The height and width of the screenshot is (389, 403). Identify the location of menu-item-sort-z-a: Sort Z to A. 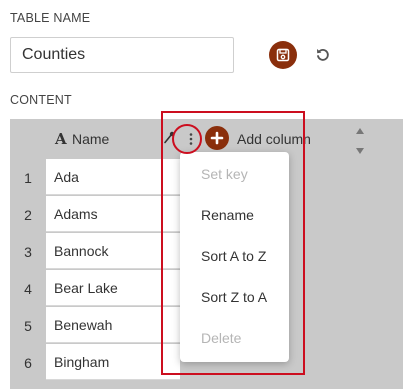
(234, 297).